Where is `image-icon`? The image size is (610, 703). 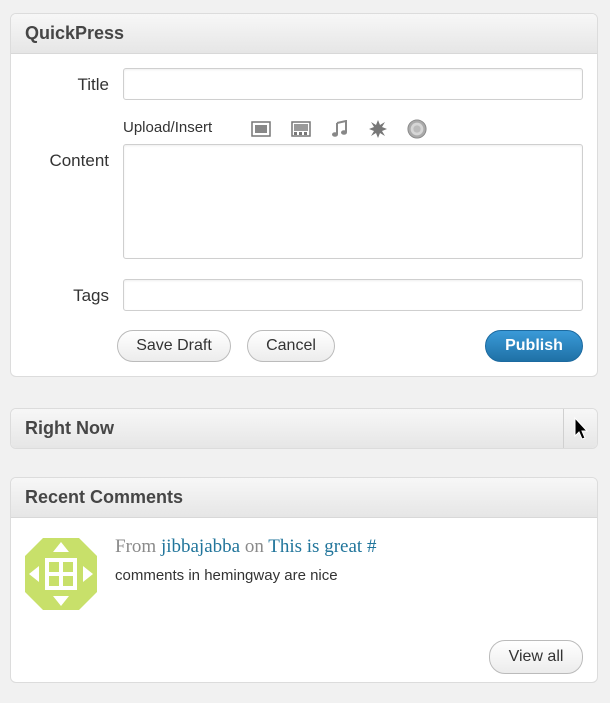 image-icon is located at coordinates (261, 129).